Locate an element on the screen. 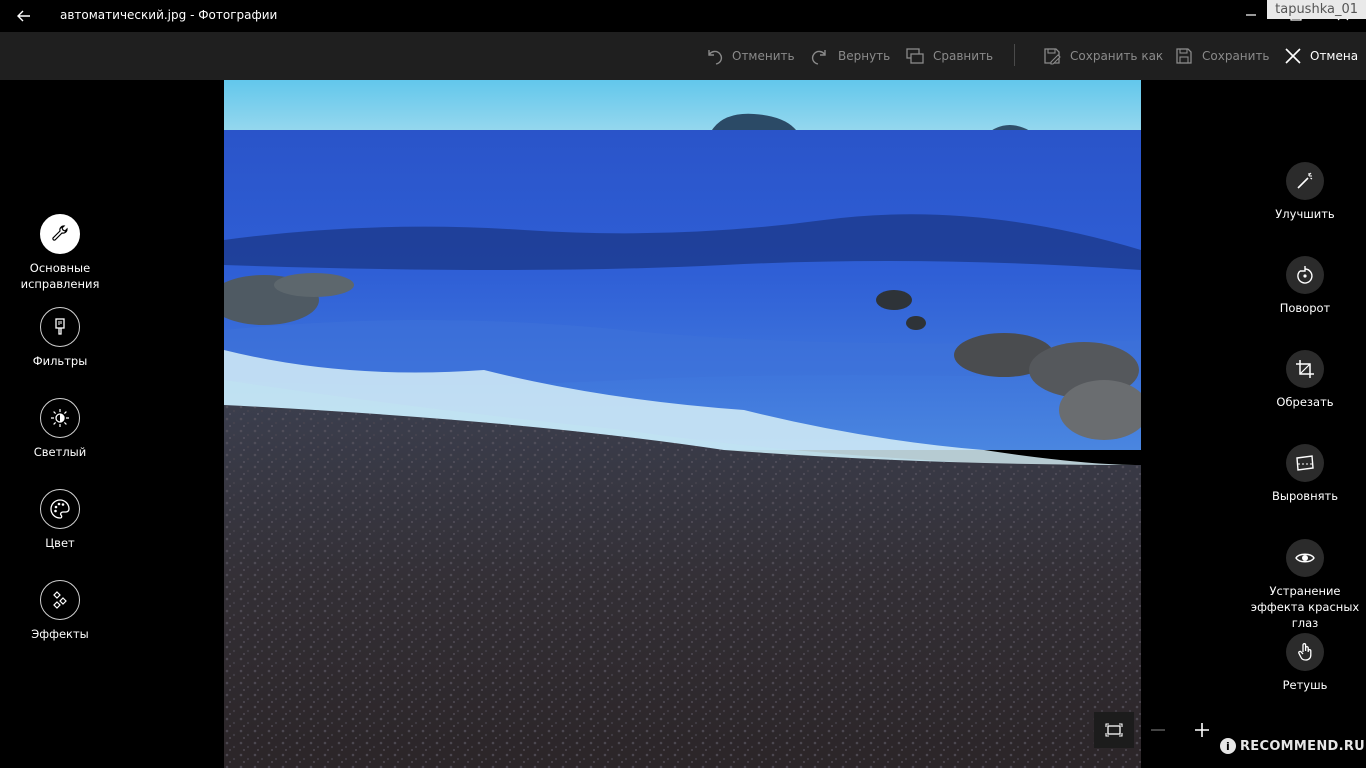  plus-icon is located at coordinates (1202, 730).